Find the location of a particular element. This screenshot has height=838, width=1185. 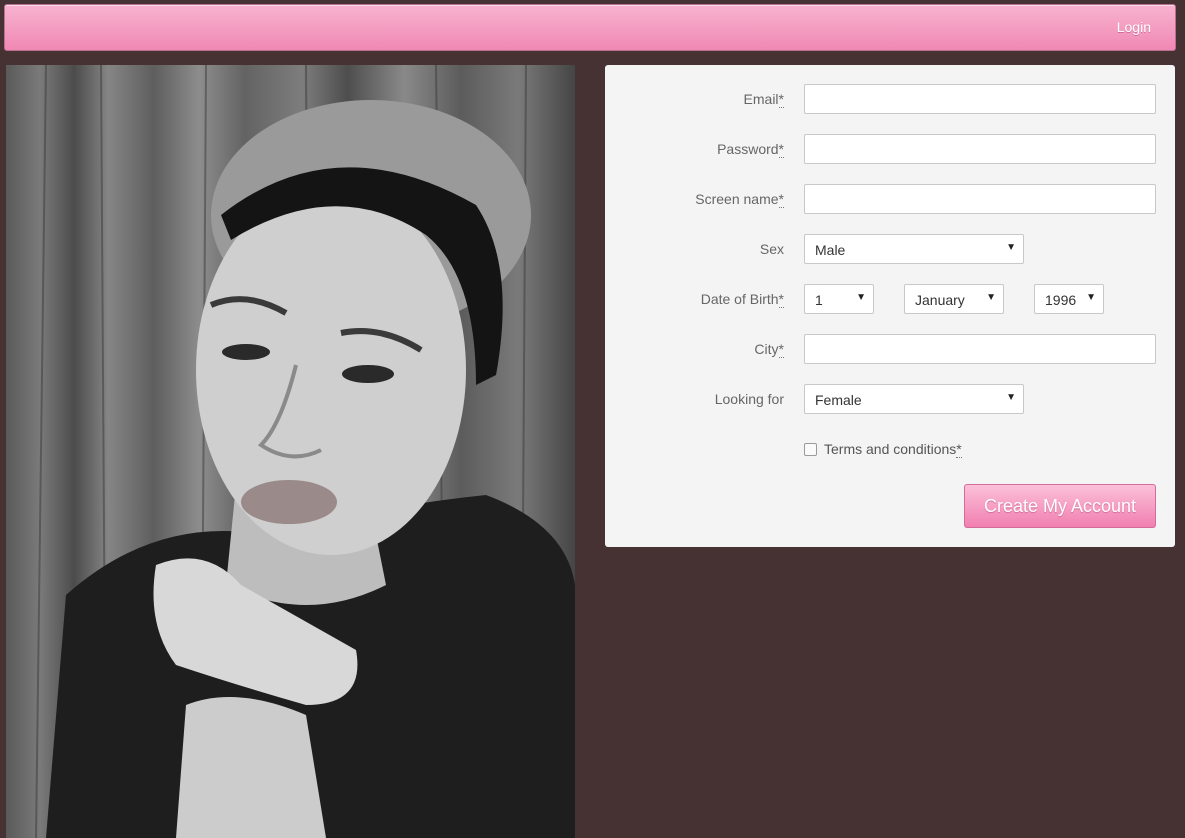

birth-year-select: 1996 ▼ is located at coordinates (1069, 299).